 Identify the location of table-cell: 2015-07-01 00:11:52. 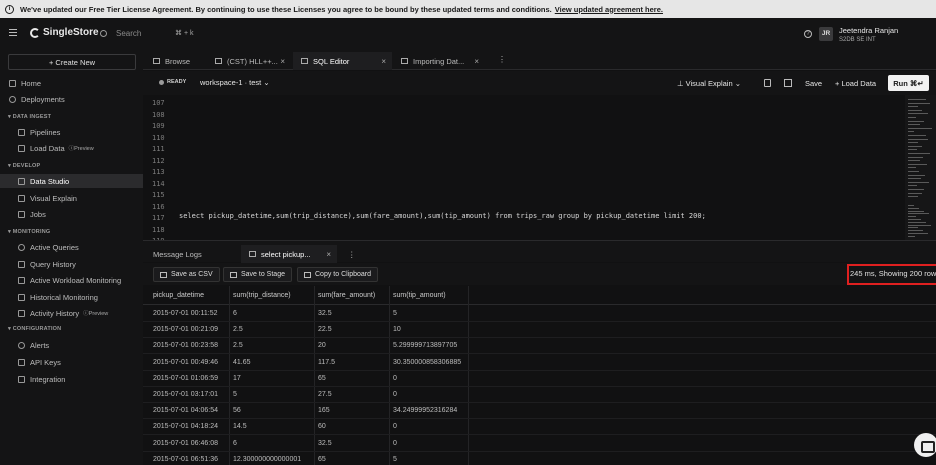
(185, 313).